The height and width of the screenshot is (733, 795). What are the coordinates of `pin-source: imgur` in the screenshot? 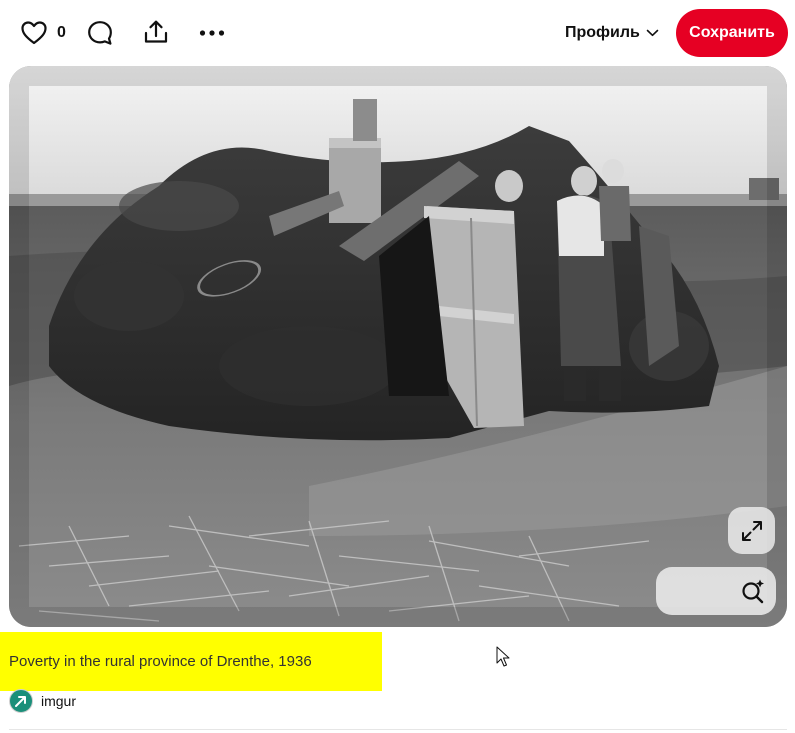 It's located at (42, 701).